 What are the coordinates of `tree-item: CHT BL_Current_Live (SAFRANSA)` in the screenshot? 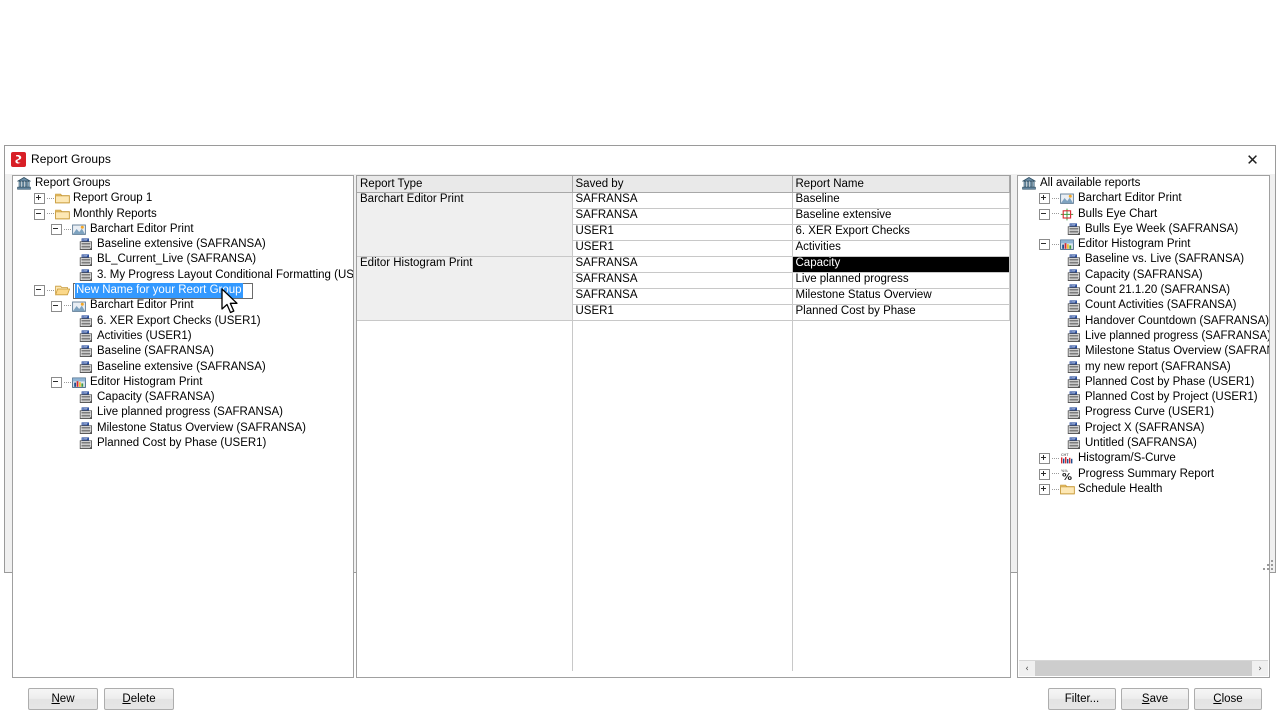 It's located at (183, 259).